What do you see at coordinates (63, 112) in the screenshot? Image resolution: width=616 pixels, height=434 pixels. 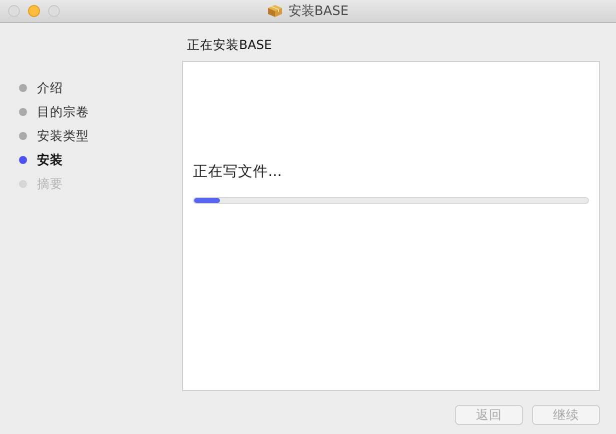 I see `step-label: 目的宗卷` at bounding box center [63, 112].